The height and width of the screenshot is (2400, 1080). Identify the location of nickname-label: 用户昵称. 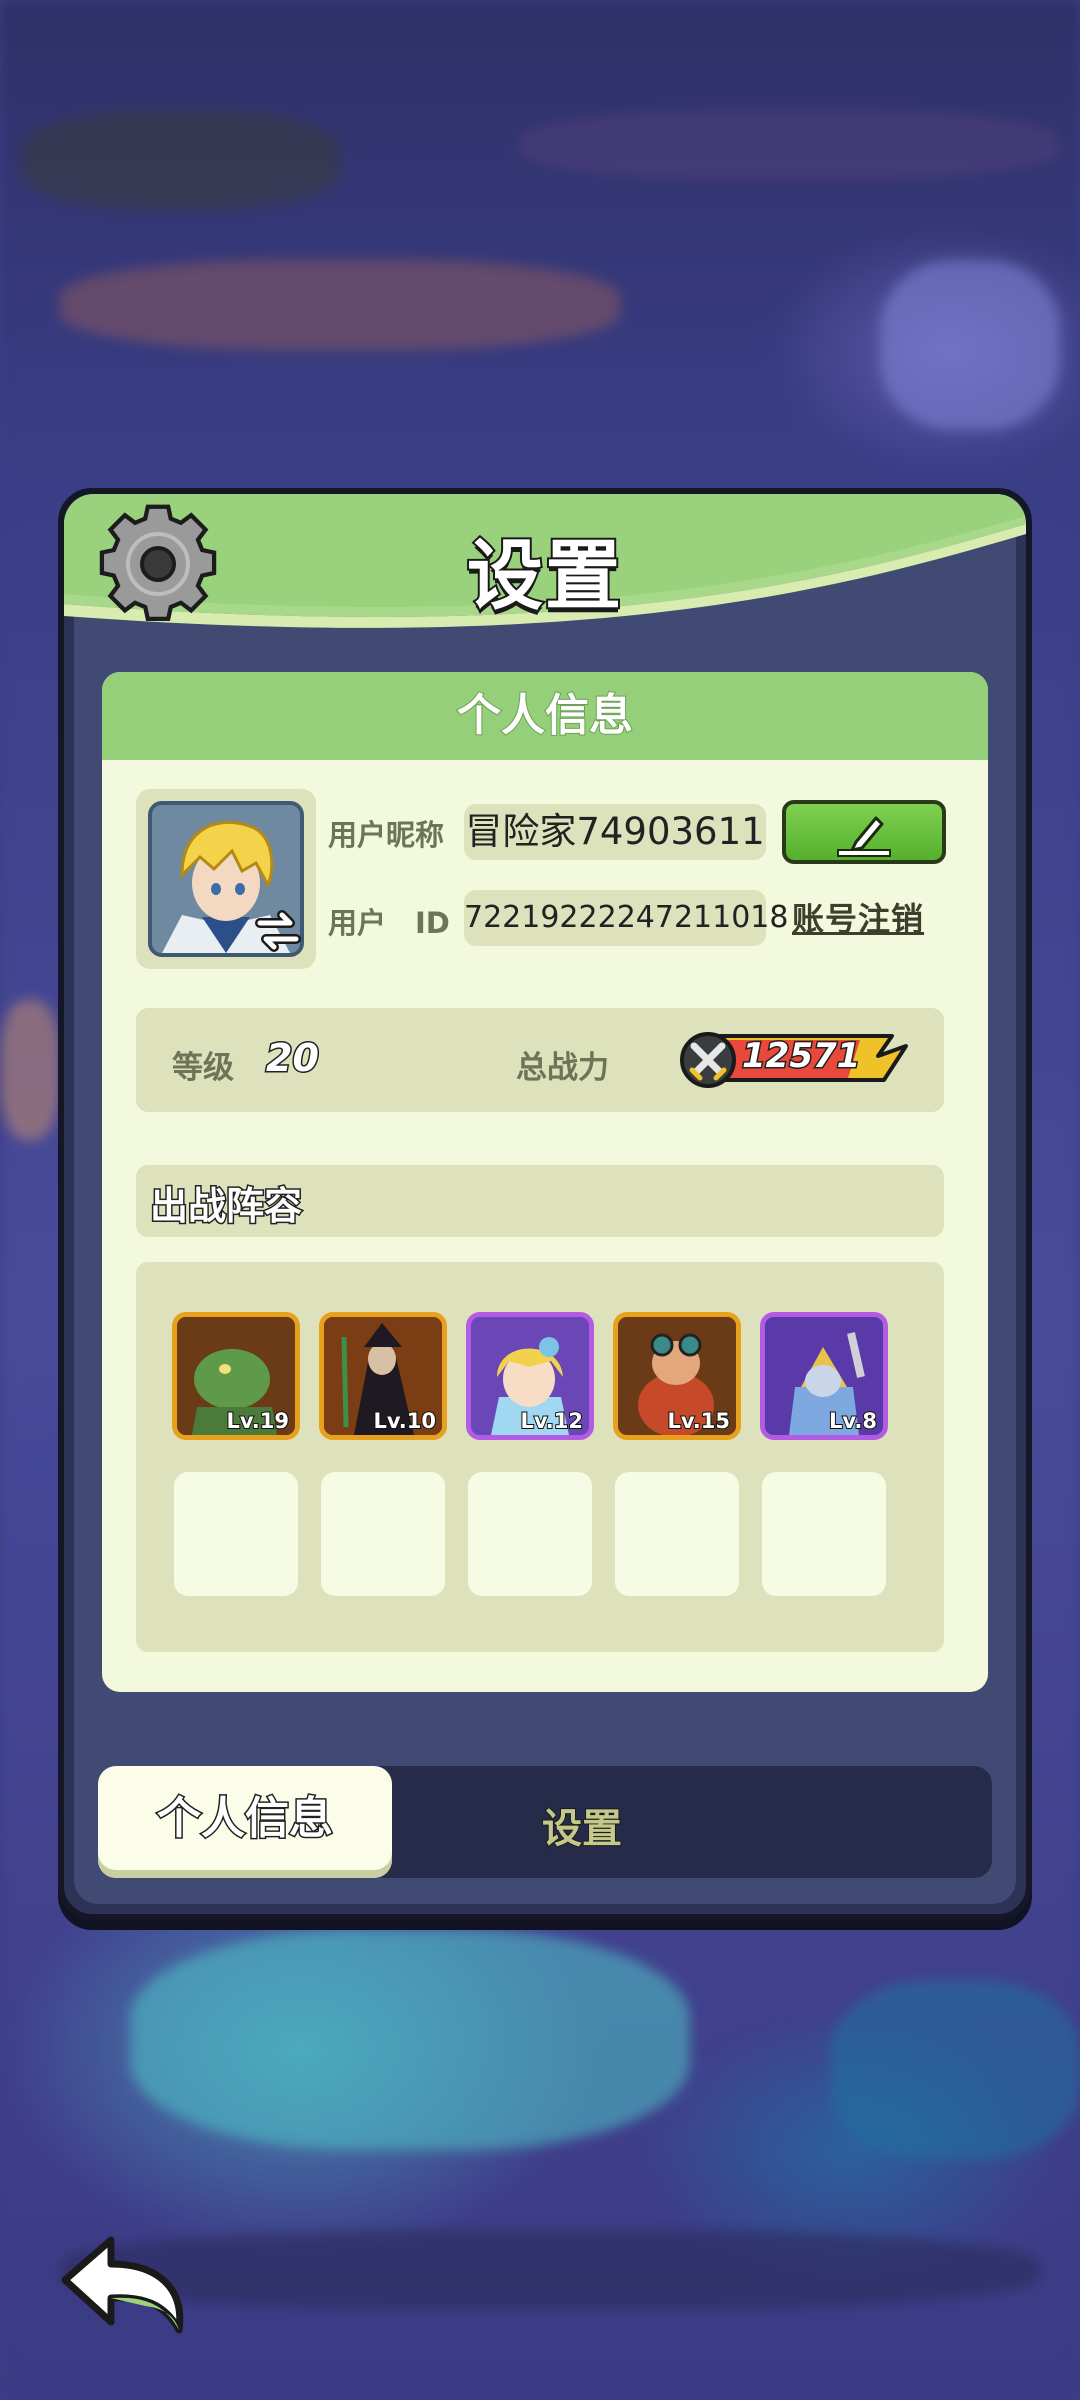
(386, 835).